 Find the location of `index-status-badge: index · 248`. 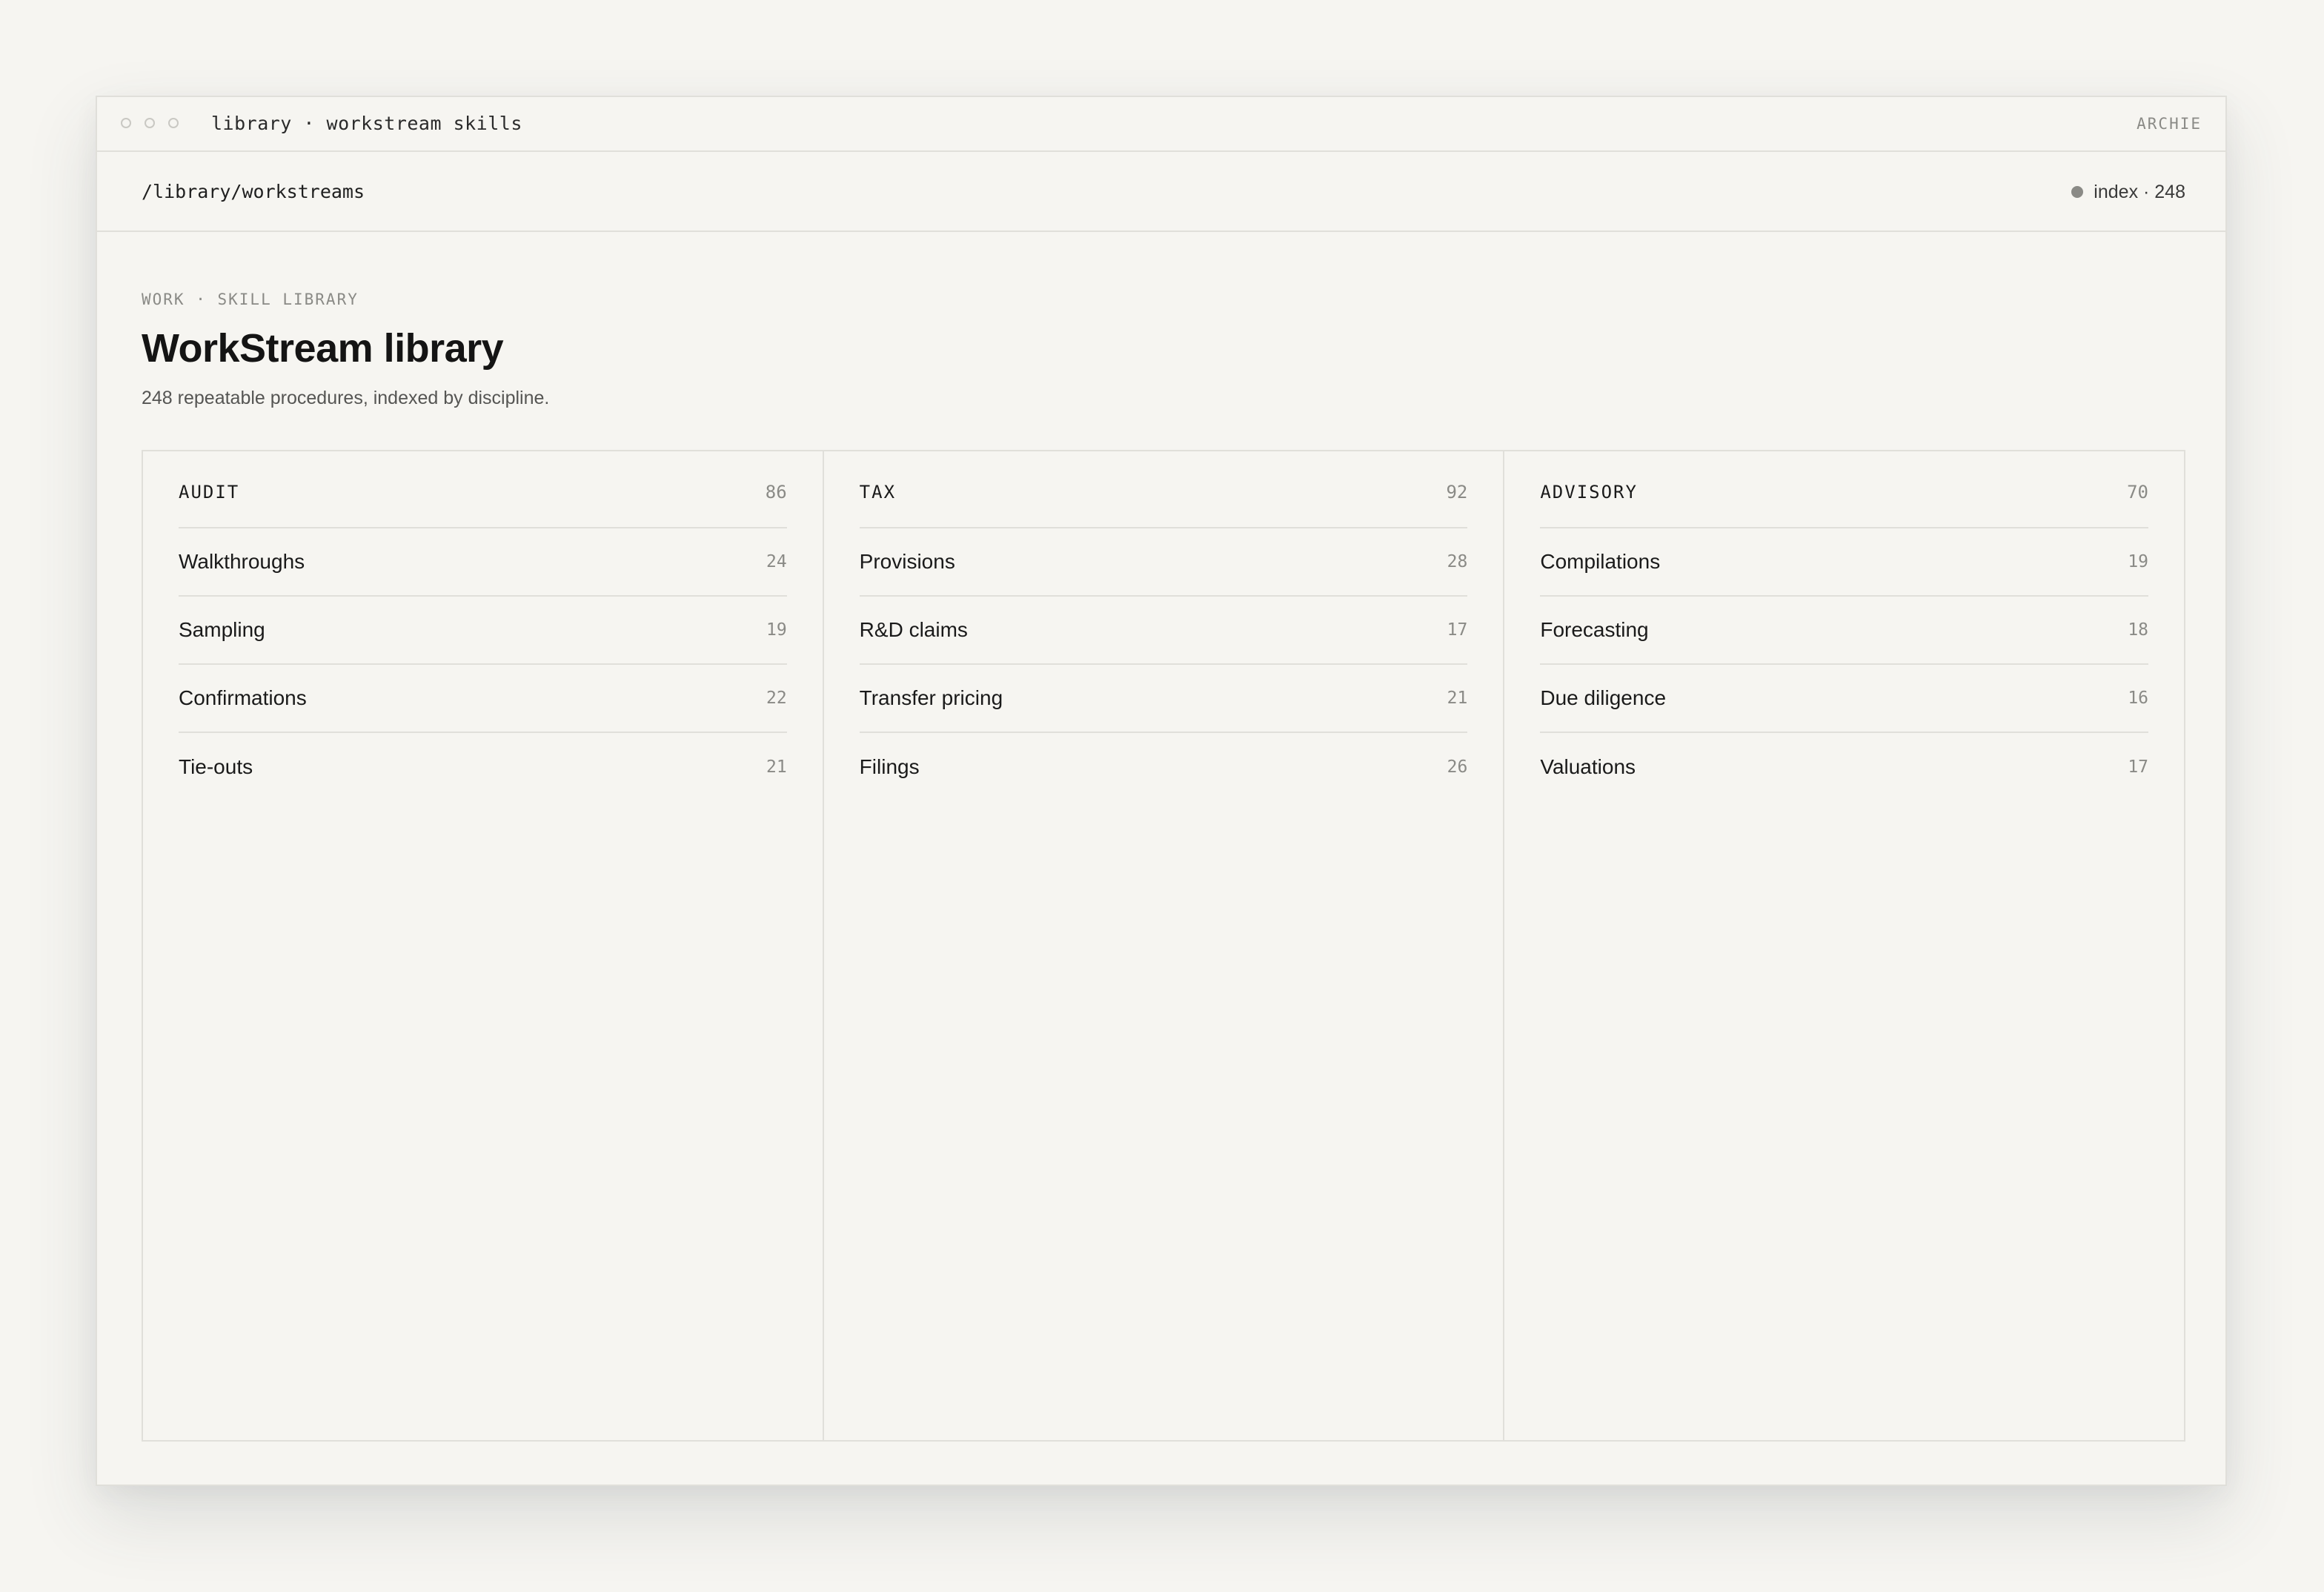

index-status-badge: index · 248 is located at coordinates (2128, 192).